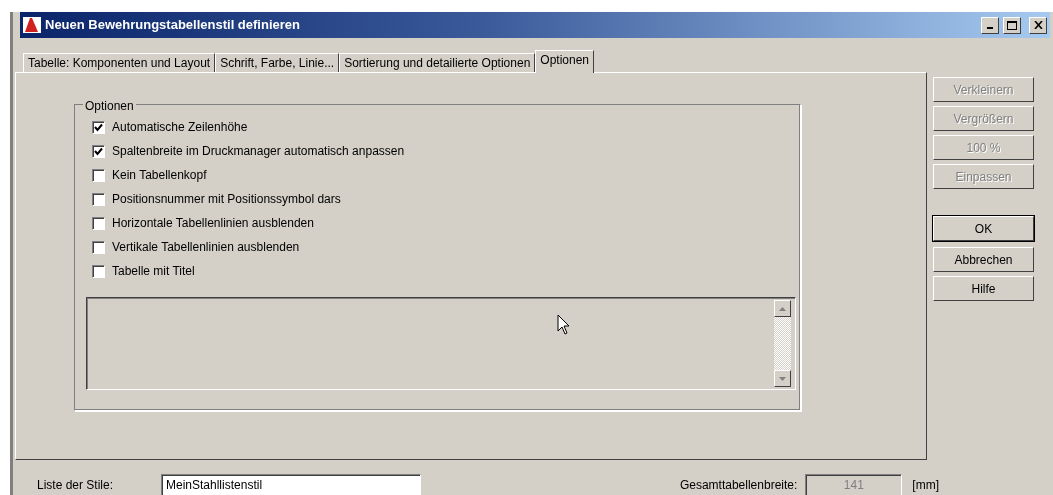 This screenshot has height=495, width=1053. I want to click on scroll-up-arrow-icon, so click(782, 308).